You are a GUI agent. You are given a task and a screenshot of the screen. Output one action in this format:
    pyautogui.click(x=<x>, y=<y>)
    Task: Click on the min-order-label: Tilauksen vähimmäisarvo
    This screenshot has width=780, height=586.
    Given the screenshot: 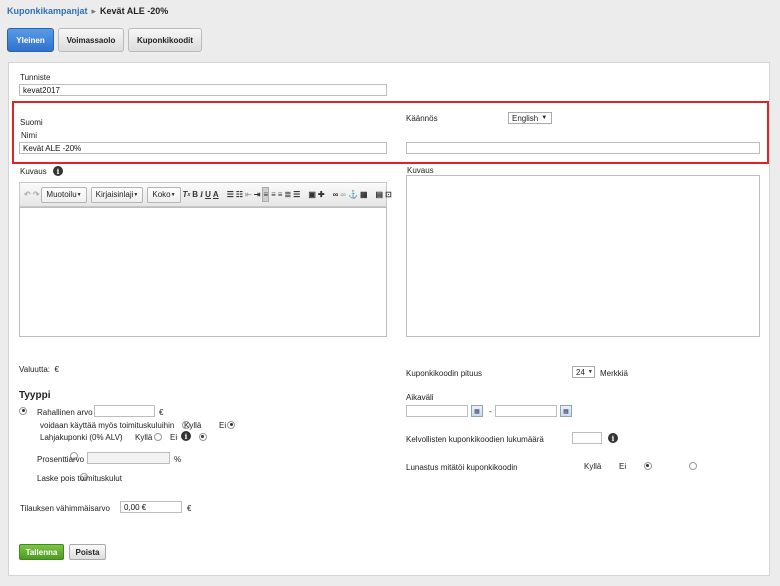 What is the action you would take?
    pyautogui.click(x=65, y=508)
    